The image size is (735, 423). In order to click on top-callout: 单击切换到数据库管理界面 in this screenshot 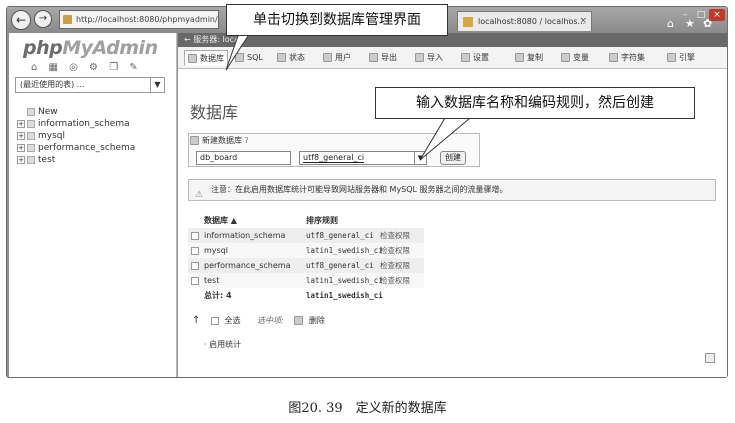, I will do `click(337, 20)`.